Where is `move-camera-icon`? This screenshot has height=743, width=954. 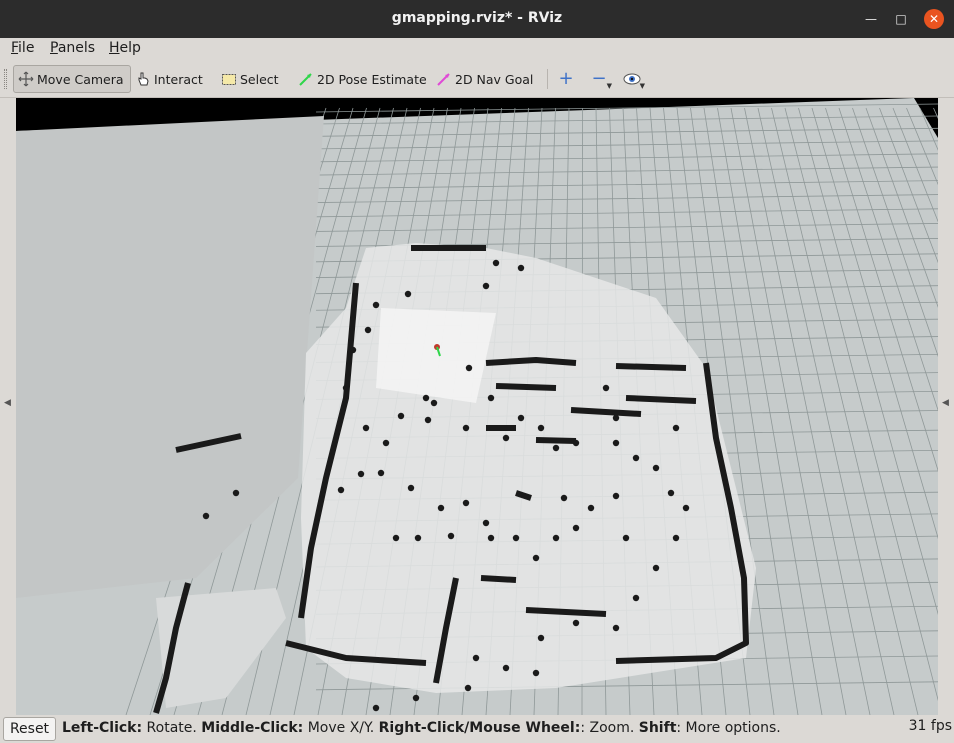
move-camera-icon is located at coordinates (26, 79).